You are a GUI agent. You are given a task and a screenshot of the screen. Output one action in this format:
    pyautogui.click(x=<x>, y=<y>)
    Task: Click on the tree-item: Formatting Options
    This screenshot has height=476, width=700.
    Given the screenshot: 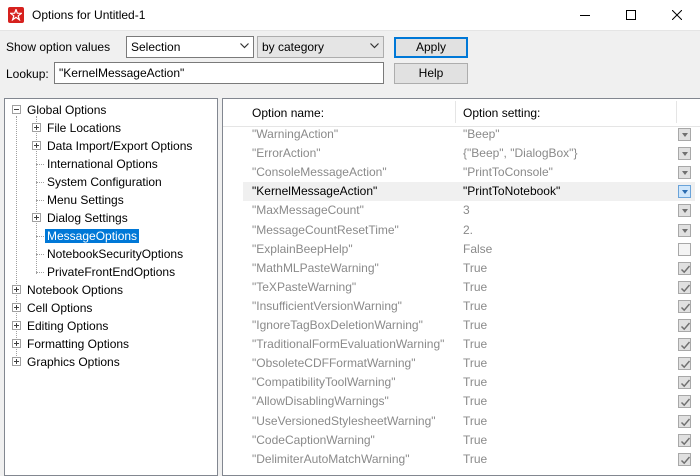 What is the action you would take?
    pyautogui.click(x=111, y=344)
    